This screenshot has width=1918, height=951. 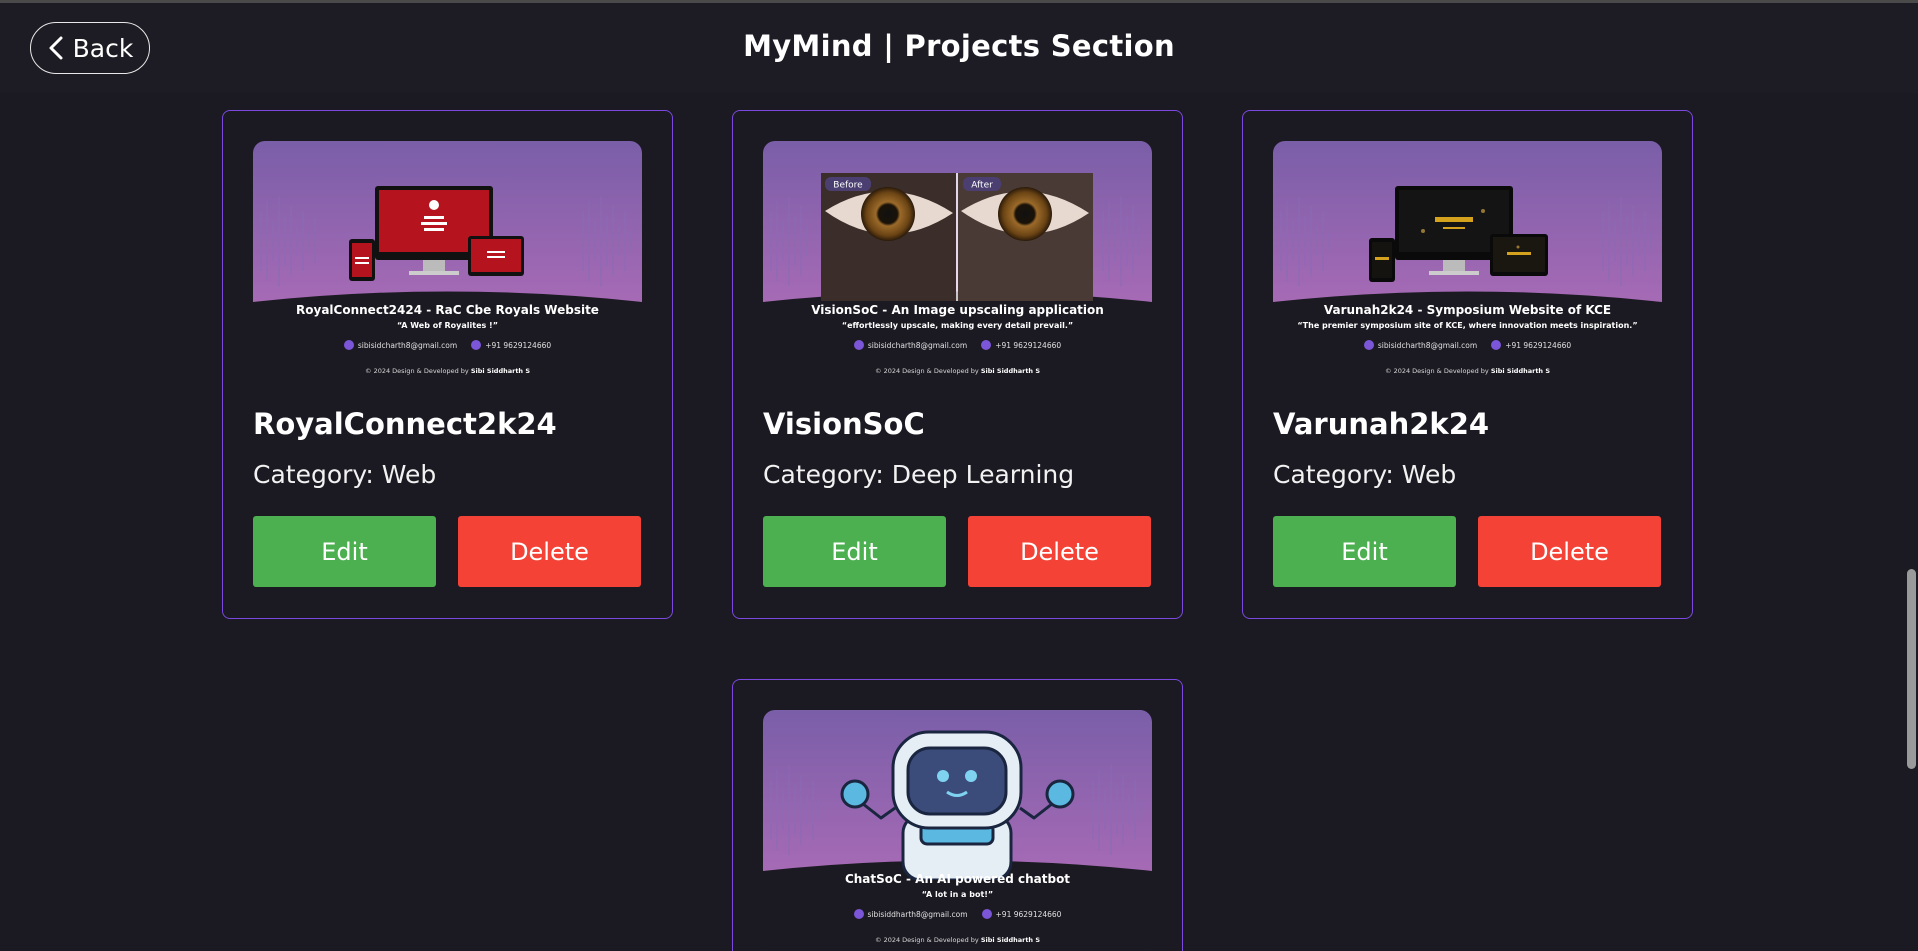 What do you see at coordinates (1467, 310) in the screenshot?
I see `thumbnail-title: Varunah2k24 - Symposium Website of KCE` at bounding box center [1467, 310].